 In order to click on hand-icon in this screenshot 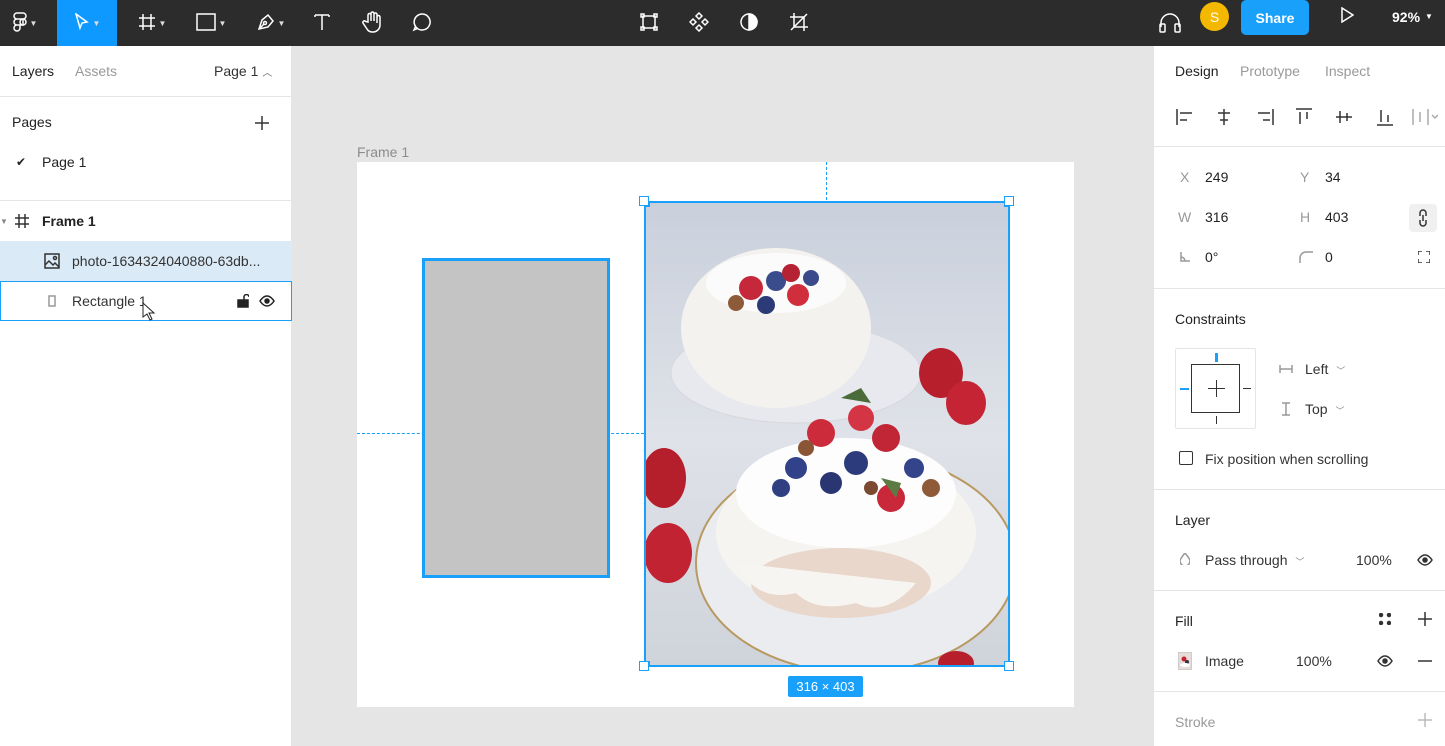, I will do `click(372, 23)`.